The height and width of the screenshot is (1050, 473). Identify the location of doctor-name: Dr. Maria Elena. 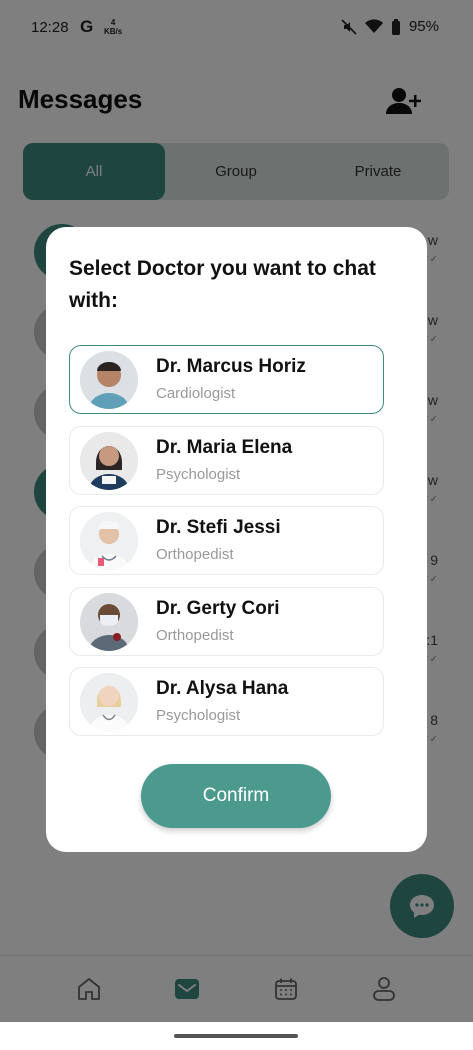
(224, 447).